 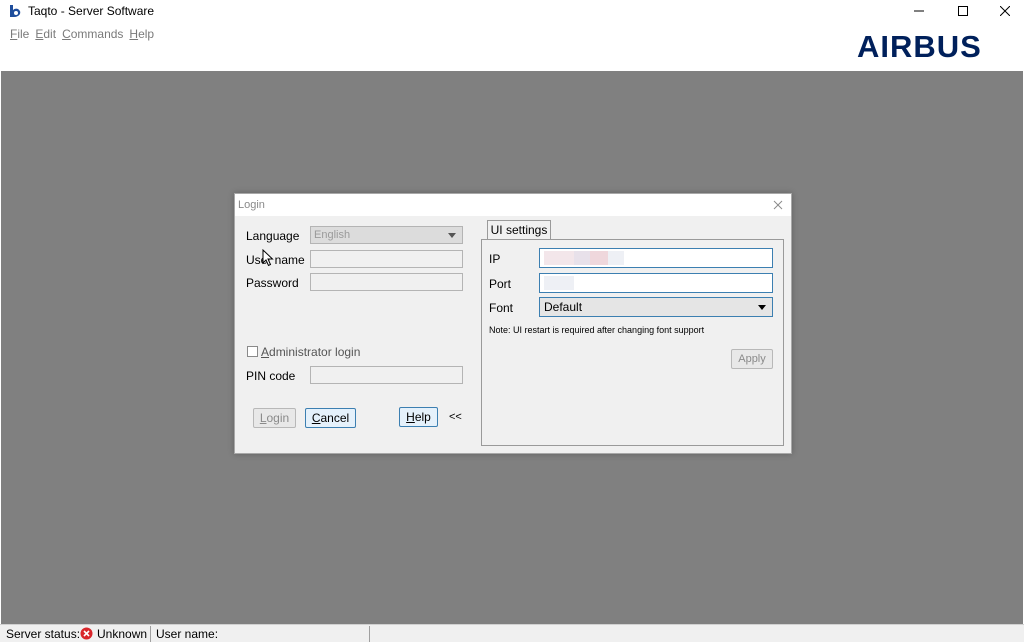 What do you see at coordinates (418, 417) in the screenshot?
I see `help-button: Help` at bounding box center [418, 417].